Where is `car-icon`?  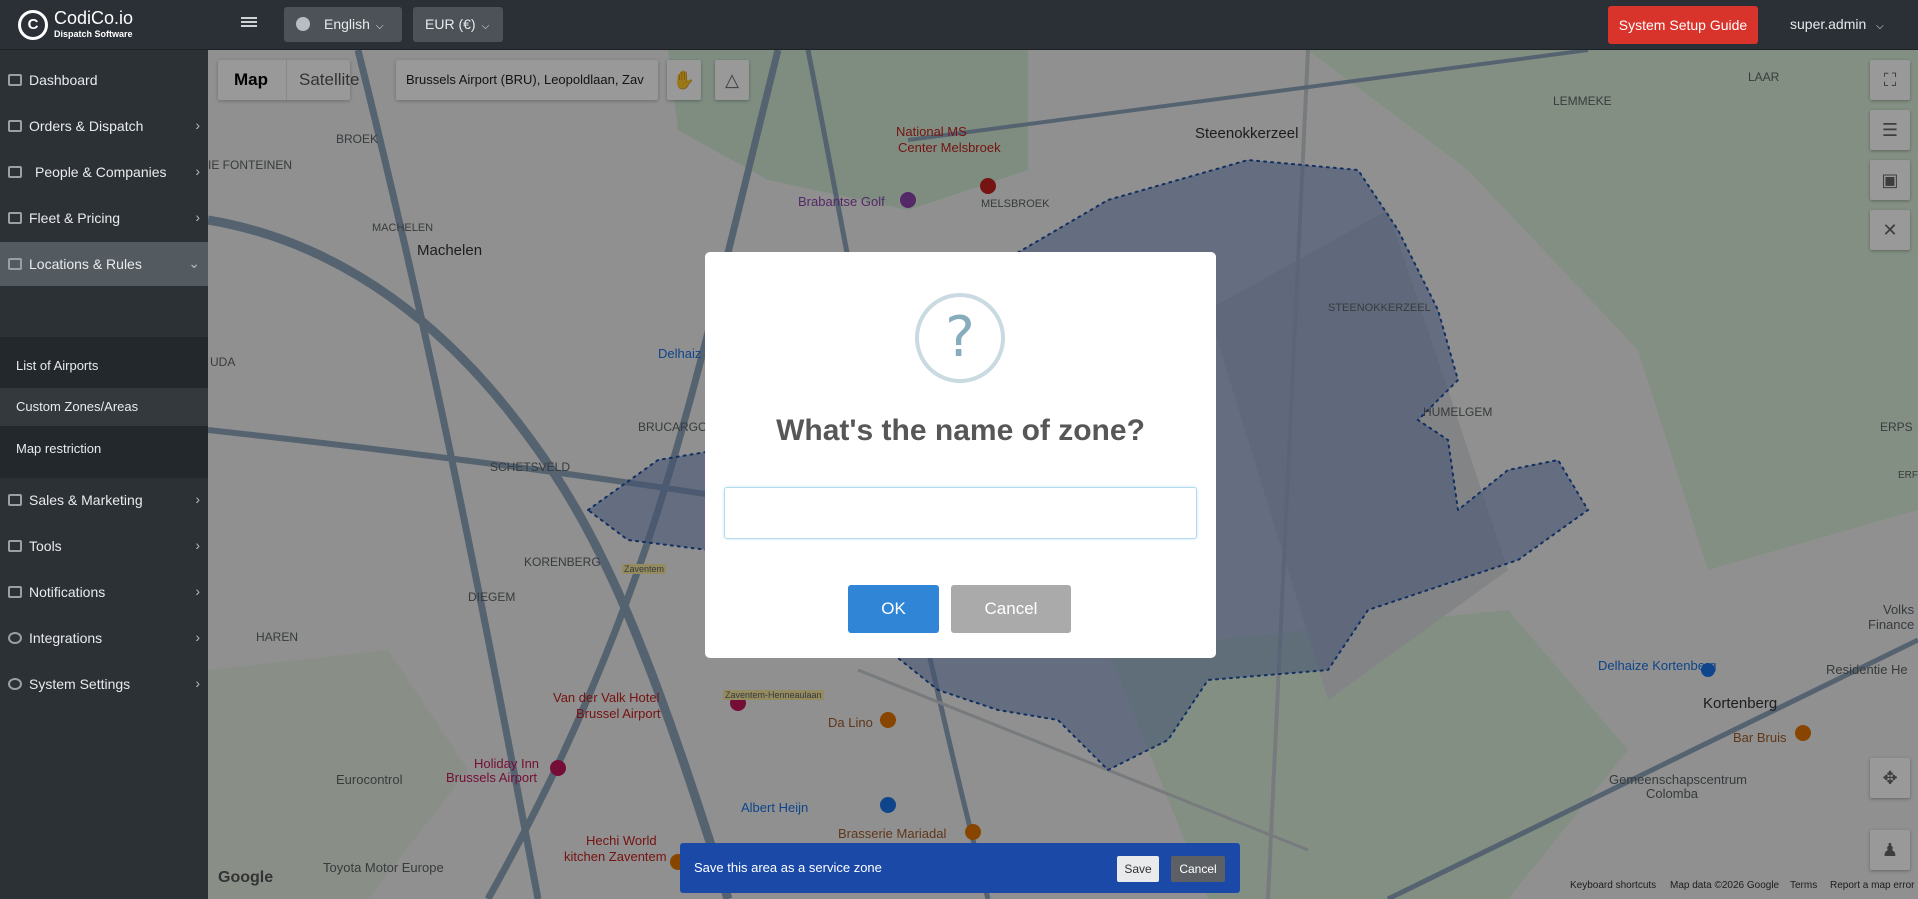
car-icon is located at coordinates (15, 218).